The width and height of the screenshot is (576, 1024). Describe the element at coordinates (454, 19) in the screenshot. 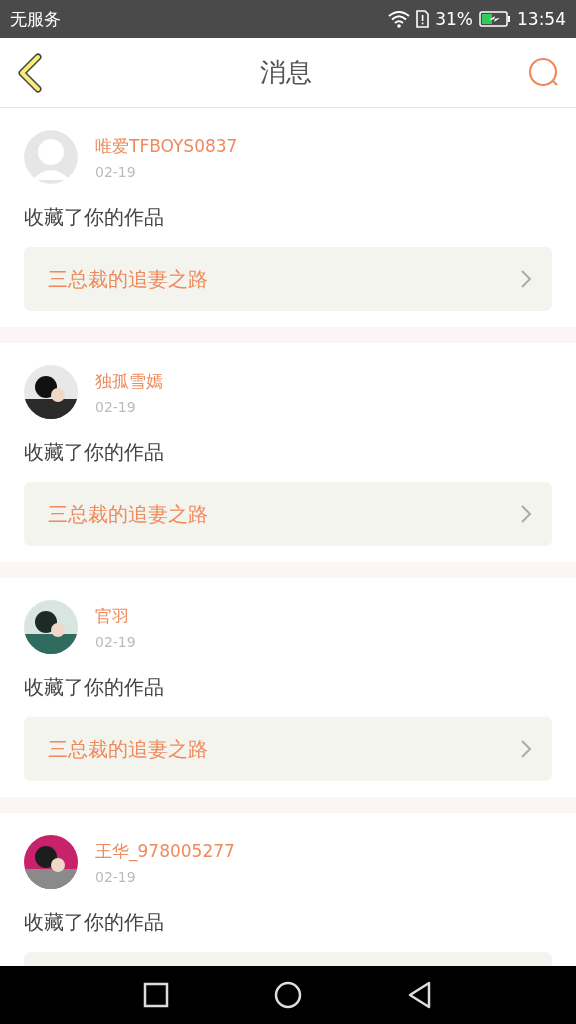

I see `battery-percent: 31%` at that location.